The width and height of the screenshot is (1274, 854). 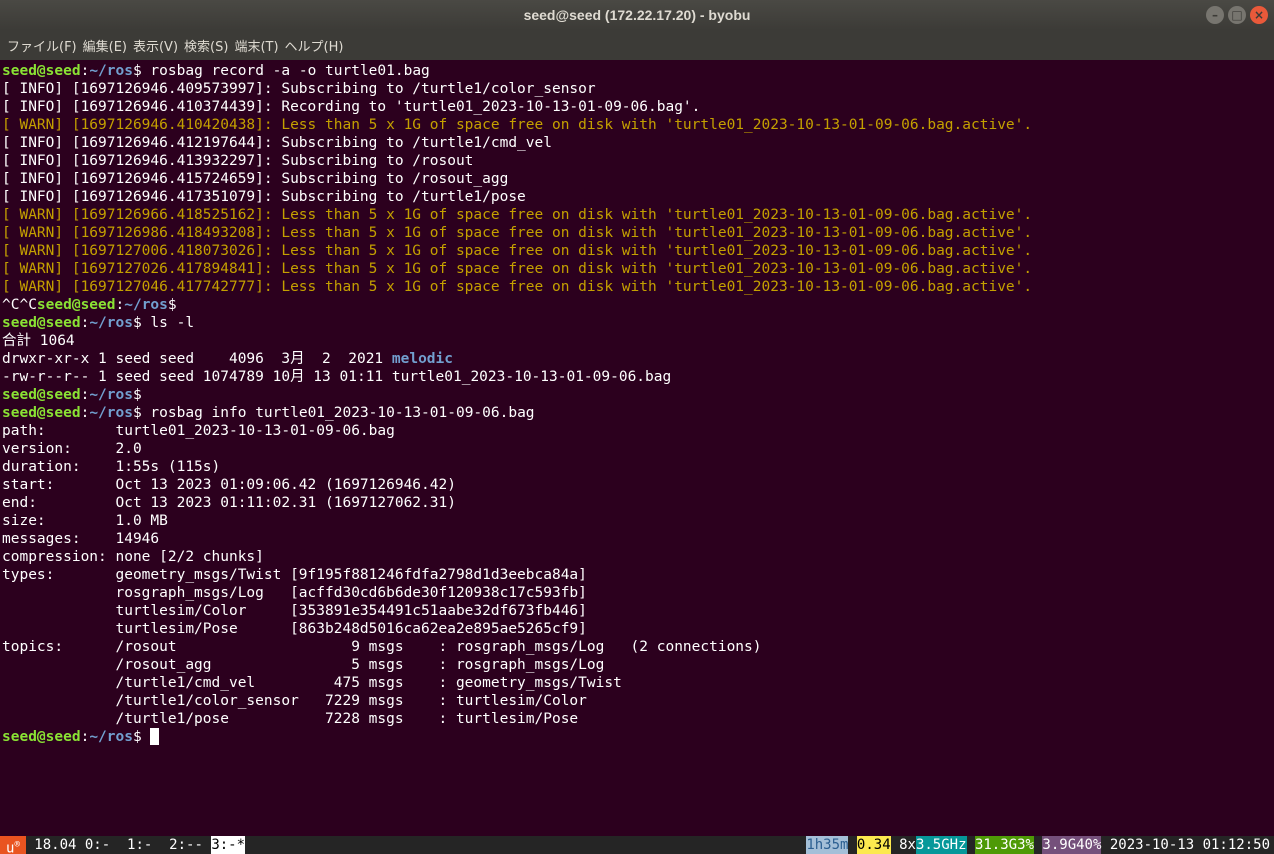 What do you see at coordinates (1259, 15) in the screenshot?
I see `close-button: ×` at bounding box center [1259, 15].